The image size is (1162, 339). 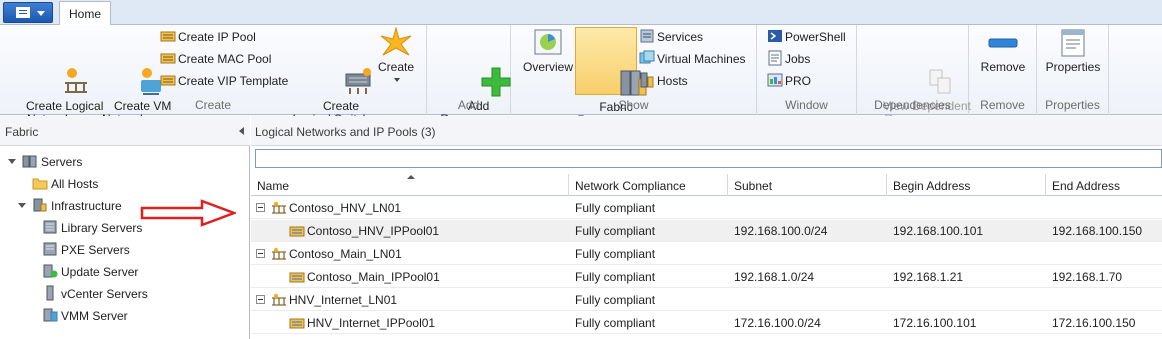 What do you see at coordinates (85, 13) in the screenshot?
I see `tab-home: Home` at bounding box center [85, 13].